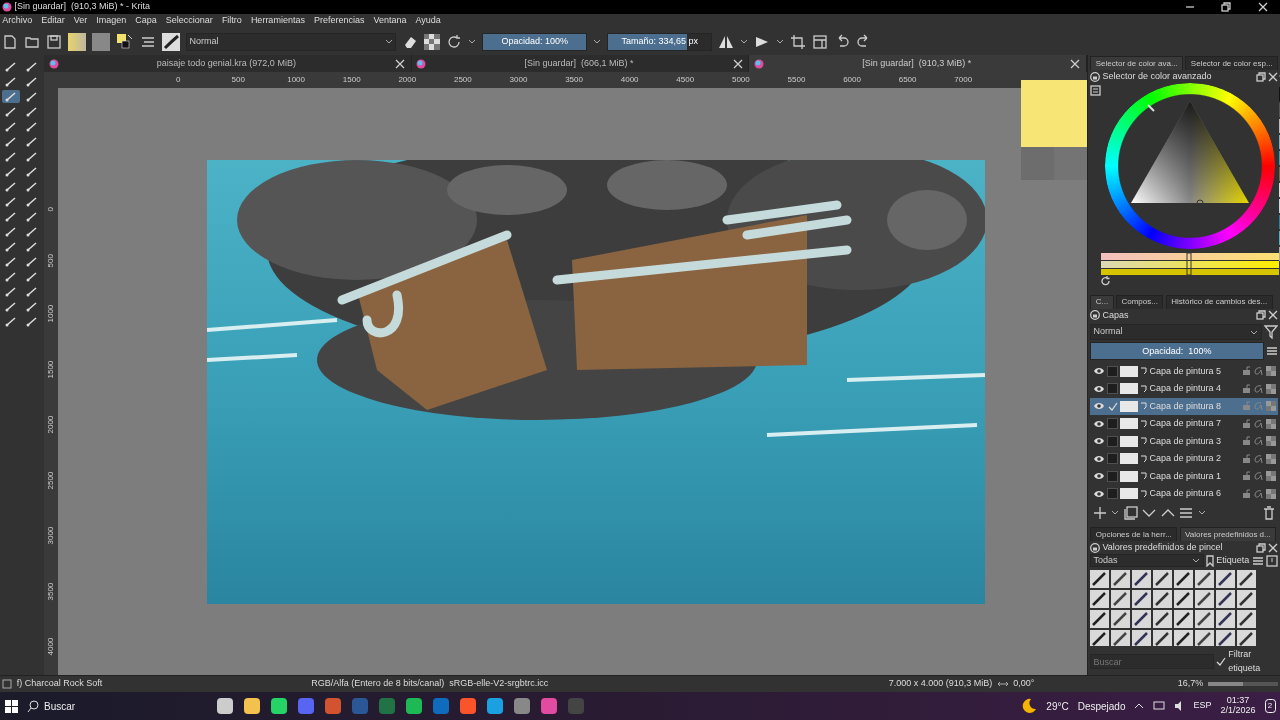 This screenshot has height=720, width=1280. What do you see at coordinates (1184, 371) in the screenshot?
I see `layer-row: Capa de pintura 5` at bounding box center [1184, 371].